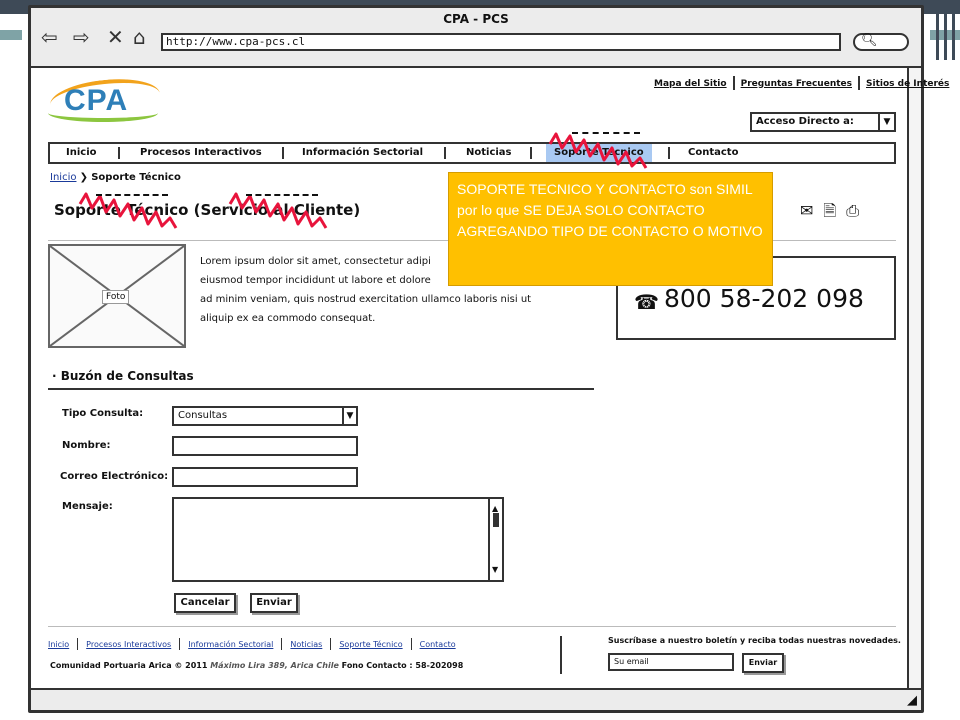 This screenshot has width=960, height=720. What do you see at coordinates (881, 42) in the screenshot?
I see `browser-search-input: 🔍︎` at bounding box center [881, 42].